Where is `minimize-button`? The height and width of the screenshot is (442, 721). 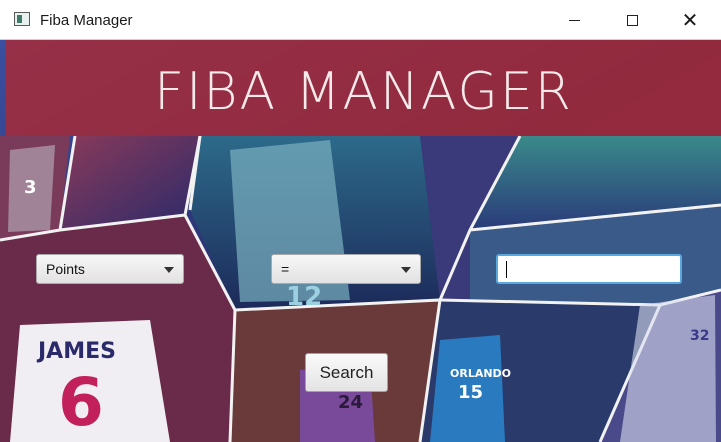 minimize-button is located at coordinates (574, 20).